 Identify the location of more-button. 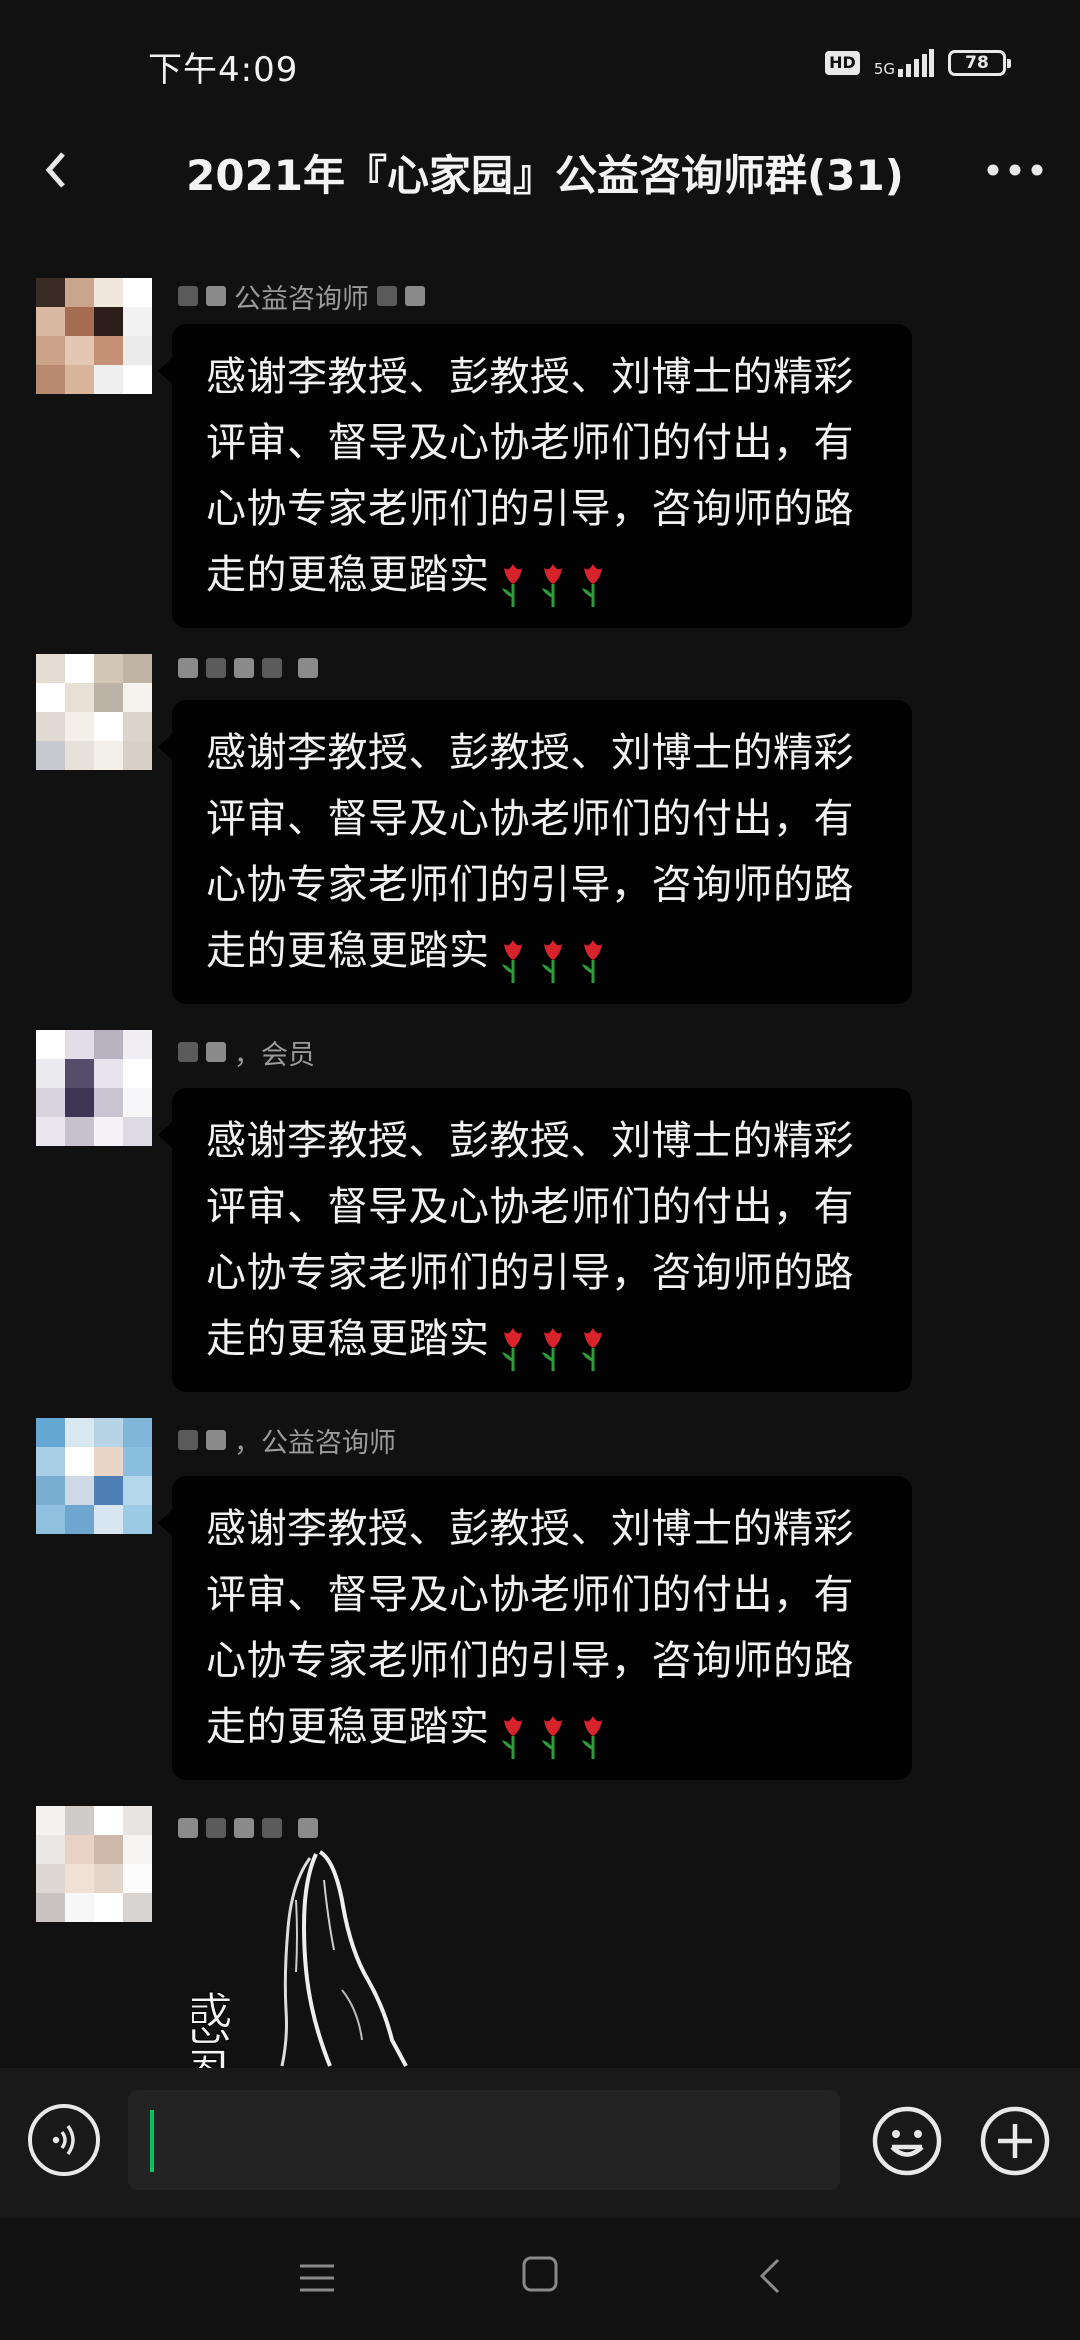
(1015, 170).